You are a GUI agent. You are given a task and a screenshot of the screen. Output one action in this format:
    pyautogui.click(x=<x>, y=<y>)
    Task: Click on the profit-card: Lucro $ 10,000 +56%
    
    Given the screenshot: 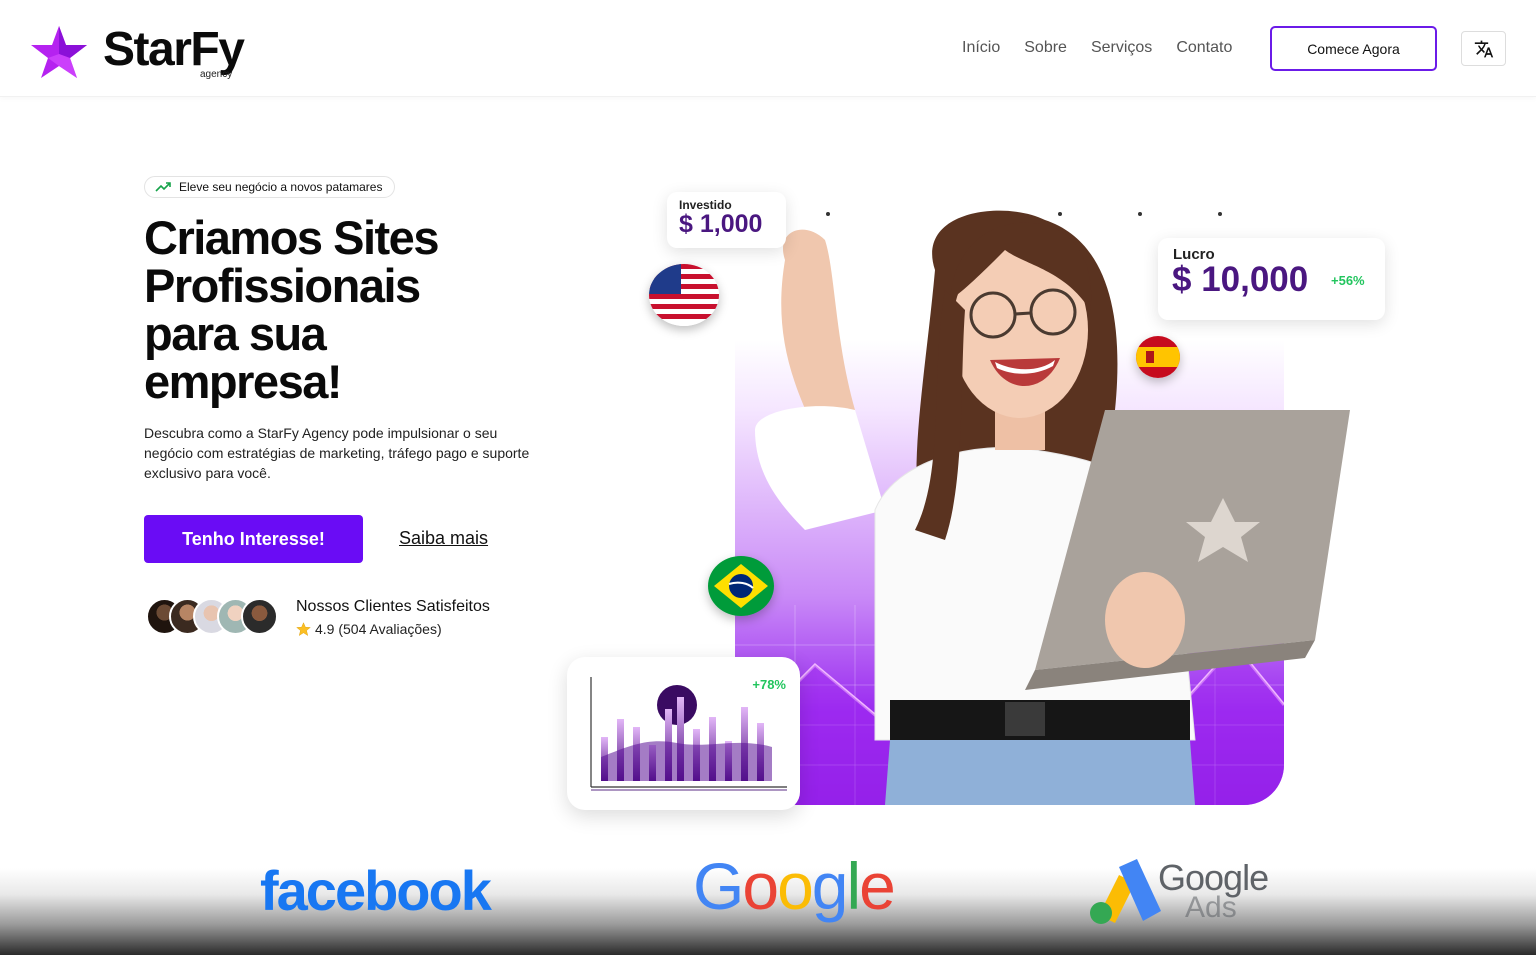 What is the action you would take?
    pyautogui.click(x=1271, y=279)
    